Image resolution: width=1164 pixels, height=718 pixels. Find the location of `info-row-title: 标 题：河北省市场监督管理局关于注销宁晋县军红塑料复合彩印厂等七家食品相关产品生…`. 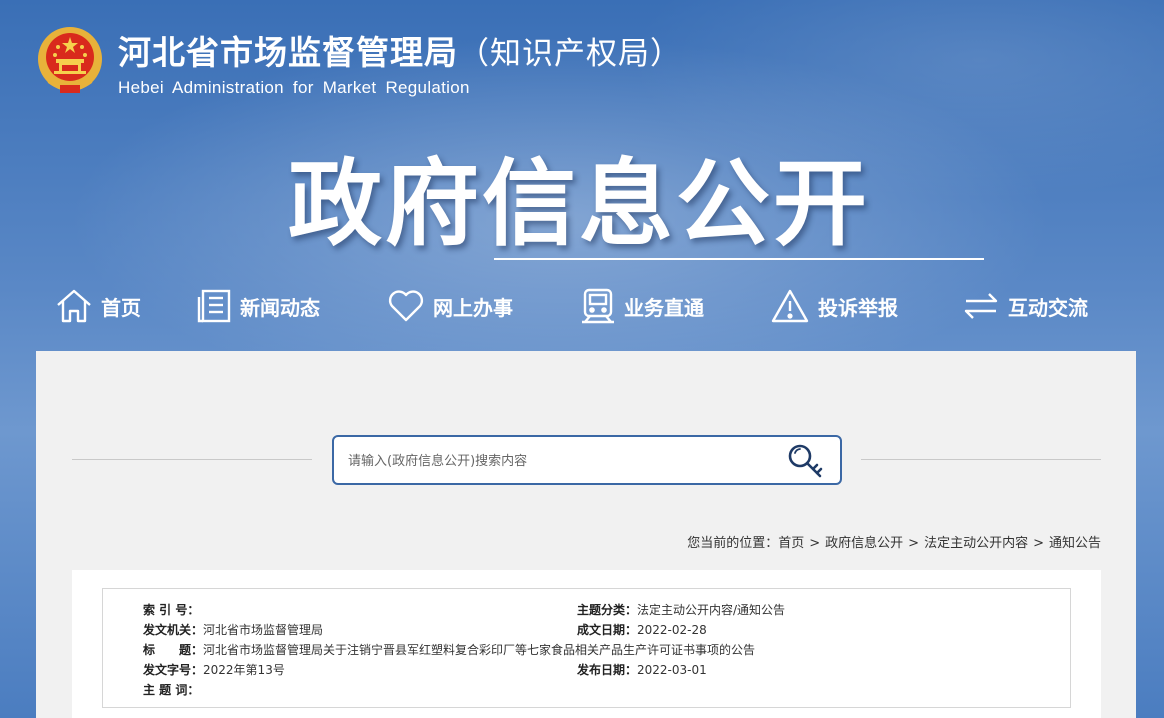

info-row-title: 标 题：河北省市场监督管理局关于注销宁晋县军红塑料复合彩印厂等七家食品相关产品生… is located at coordinates (449, 649).